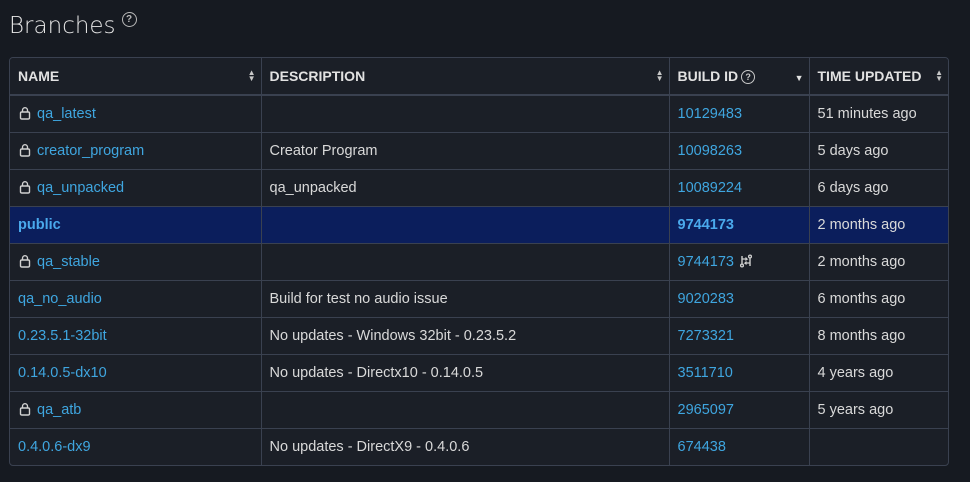  I want to click on column-header-time-updated: TIME UPDATED ▲ ▼, so click(878, 77).